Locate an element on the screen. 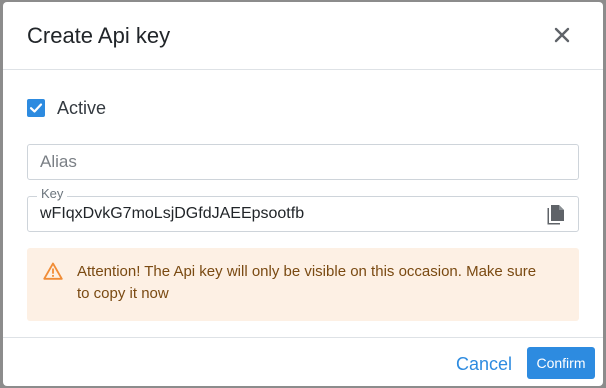 This screenshot has height=388, width=606. close-button is located at coordinates (562, 35).